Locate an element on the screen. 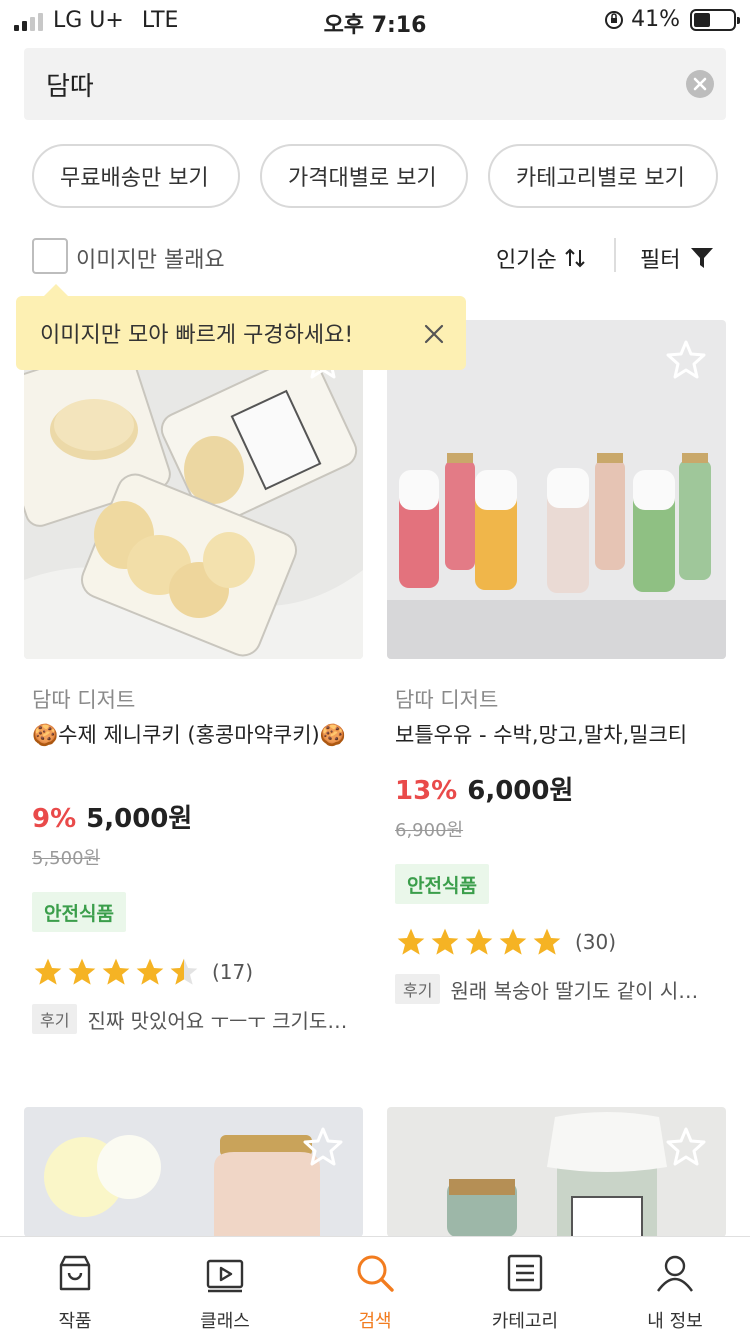 This screenshot has width=750, height=1334. filter-button: 필터 is located at coordinates (677, 258).